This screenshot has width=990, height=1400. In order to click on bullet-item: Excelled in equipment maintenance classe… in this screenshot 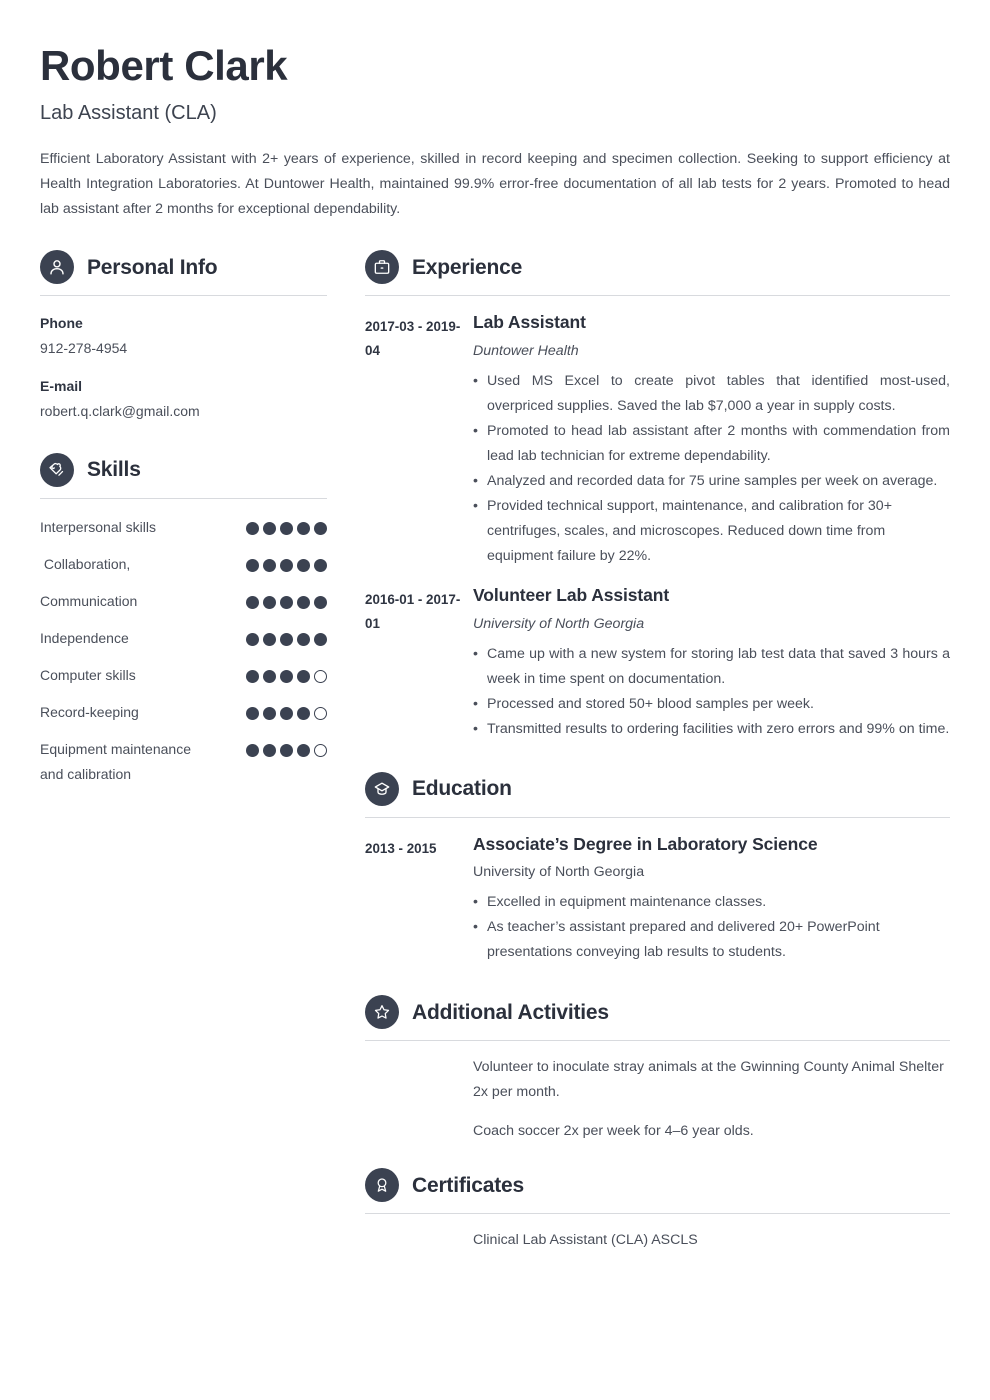, I will do `click(711, 902)`.